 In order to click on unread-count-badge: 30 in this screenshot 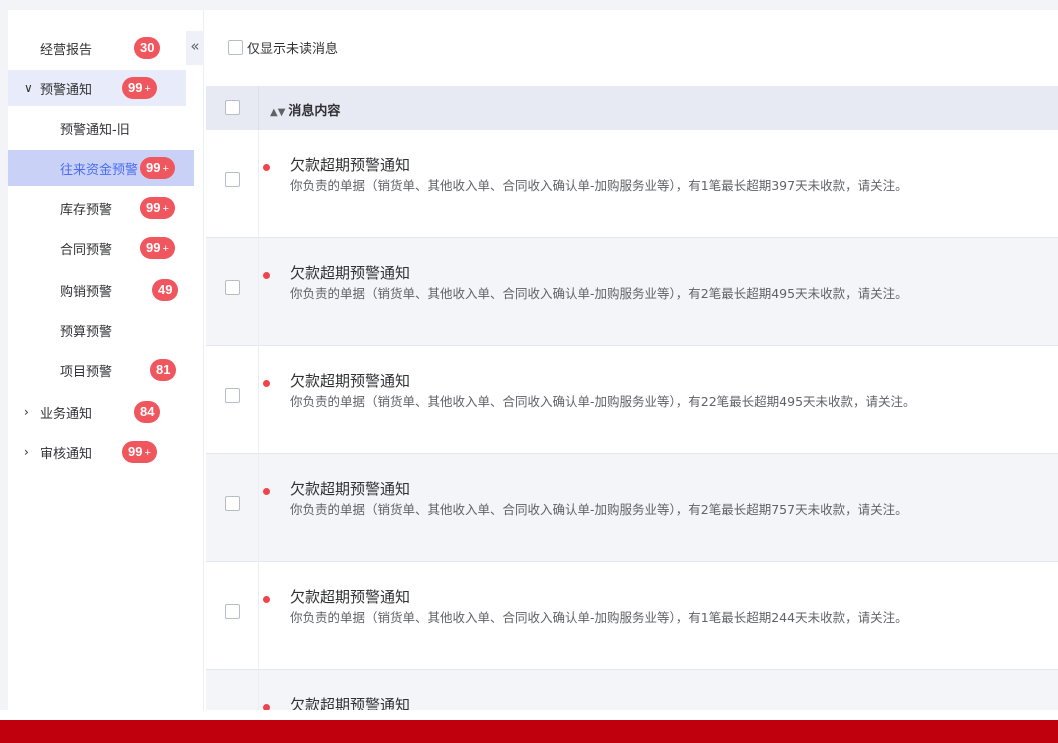, I will do `click(147, 48)`.